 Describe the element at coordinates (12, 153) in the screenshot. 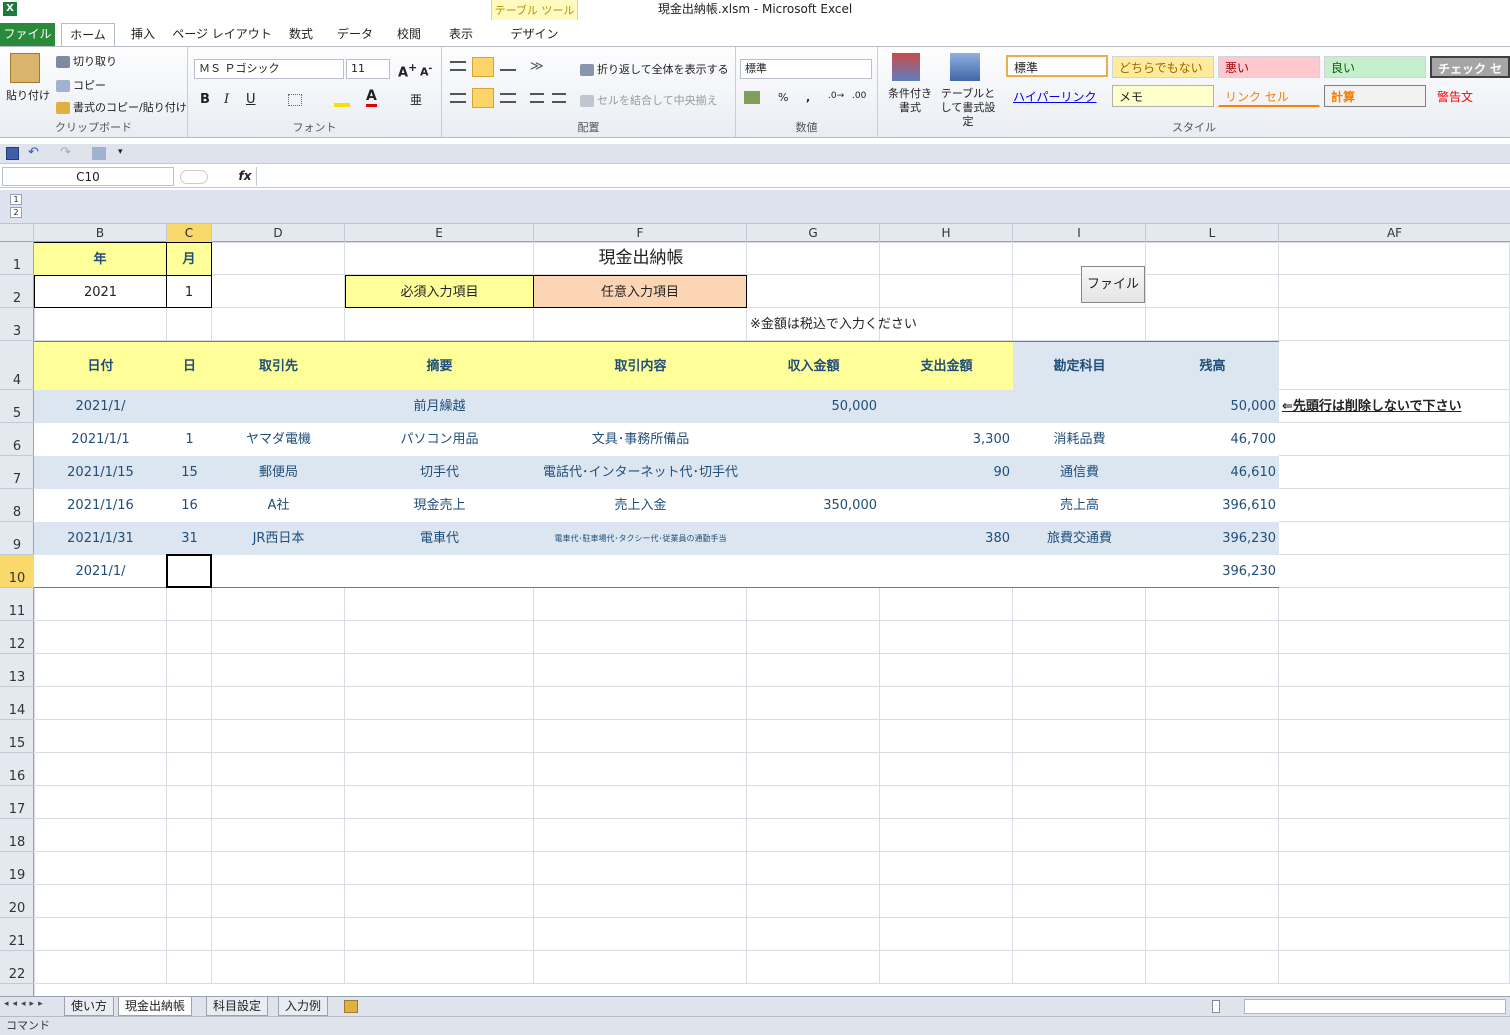

I see `save-icon` at that location.